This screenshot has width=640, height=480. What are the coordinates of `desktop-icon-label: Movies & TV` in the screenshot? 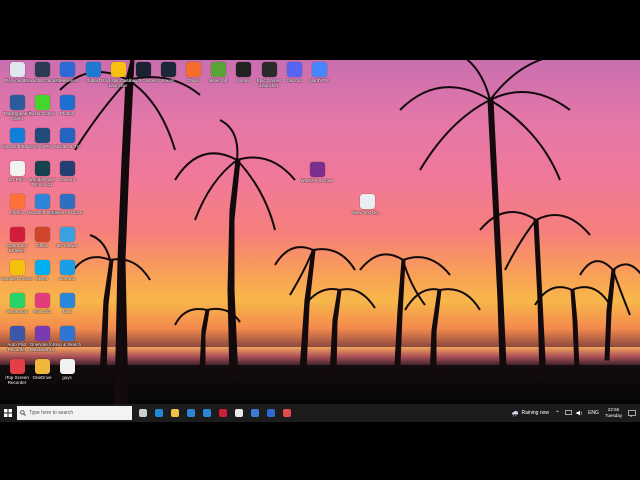 It's located at (67, 146).